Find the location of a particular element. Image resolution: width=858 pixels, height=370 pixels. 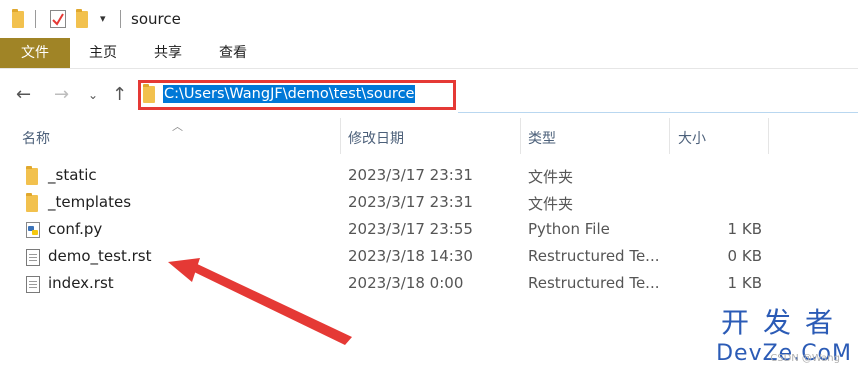

watermark-small: CSDN @Wang is located at coordinates (805, 358).